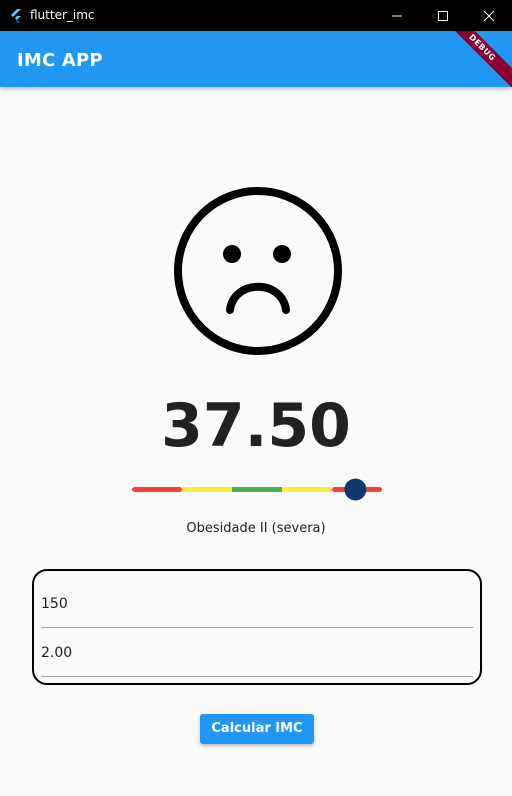 The height and width of the screenshot is (796, 512). I want to click on weight-field: 150, so click(257, 603).